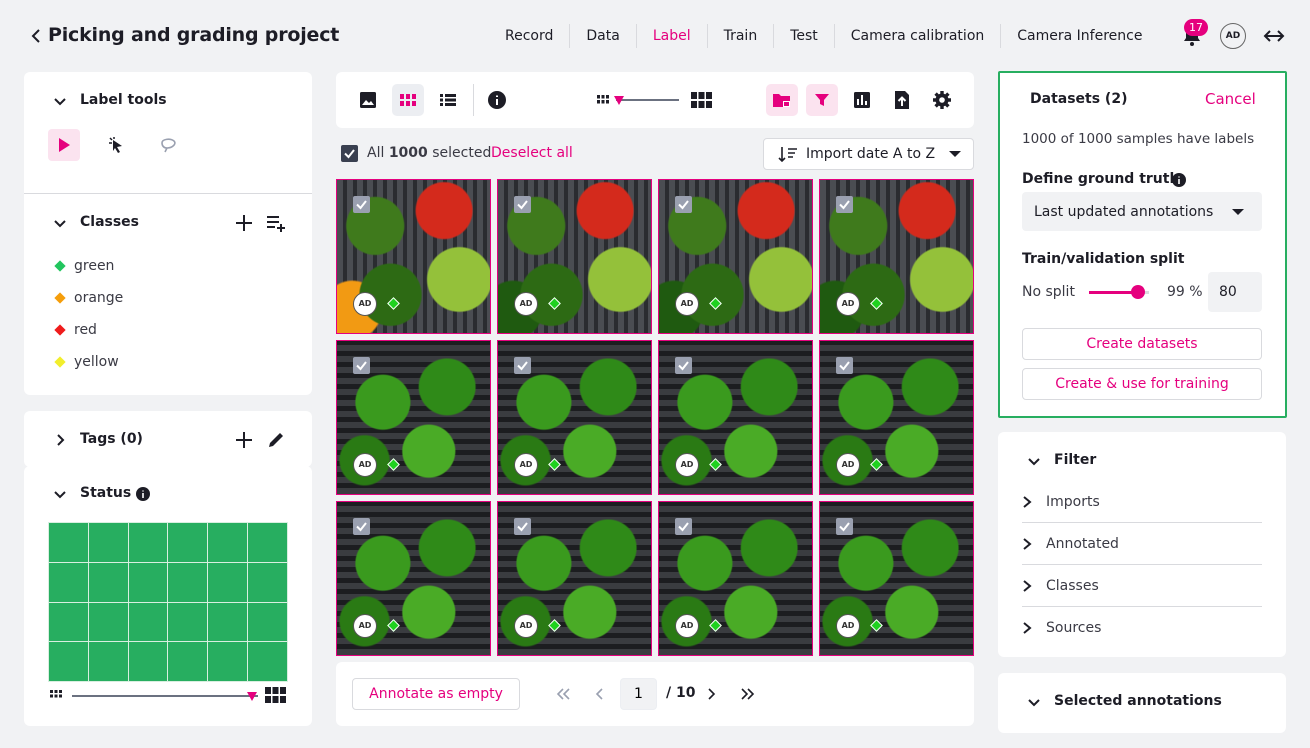 Image resolution: width=1310 pixels, height=748 pixels. What do you see at coordinates (711, 694) in the screenshot?
I see `next-page-icon` at bounding box center [711, 694].